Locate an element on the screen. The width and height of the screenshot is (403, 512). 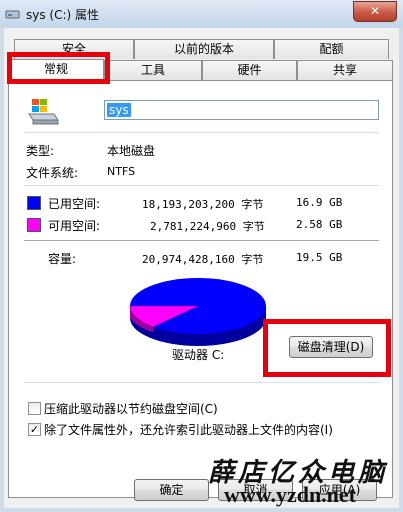
index-label: 除了文件属性外，还允许索引此驱动器上文件的内容(I) is located at coordinates (188, 430).